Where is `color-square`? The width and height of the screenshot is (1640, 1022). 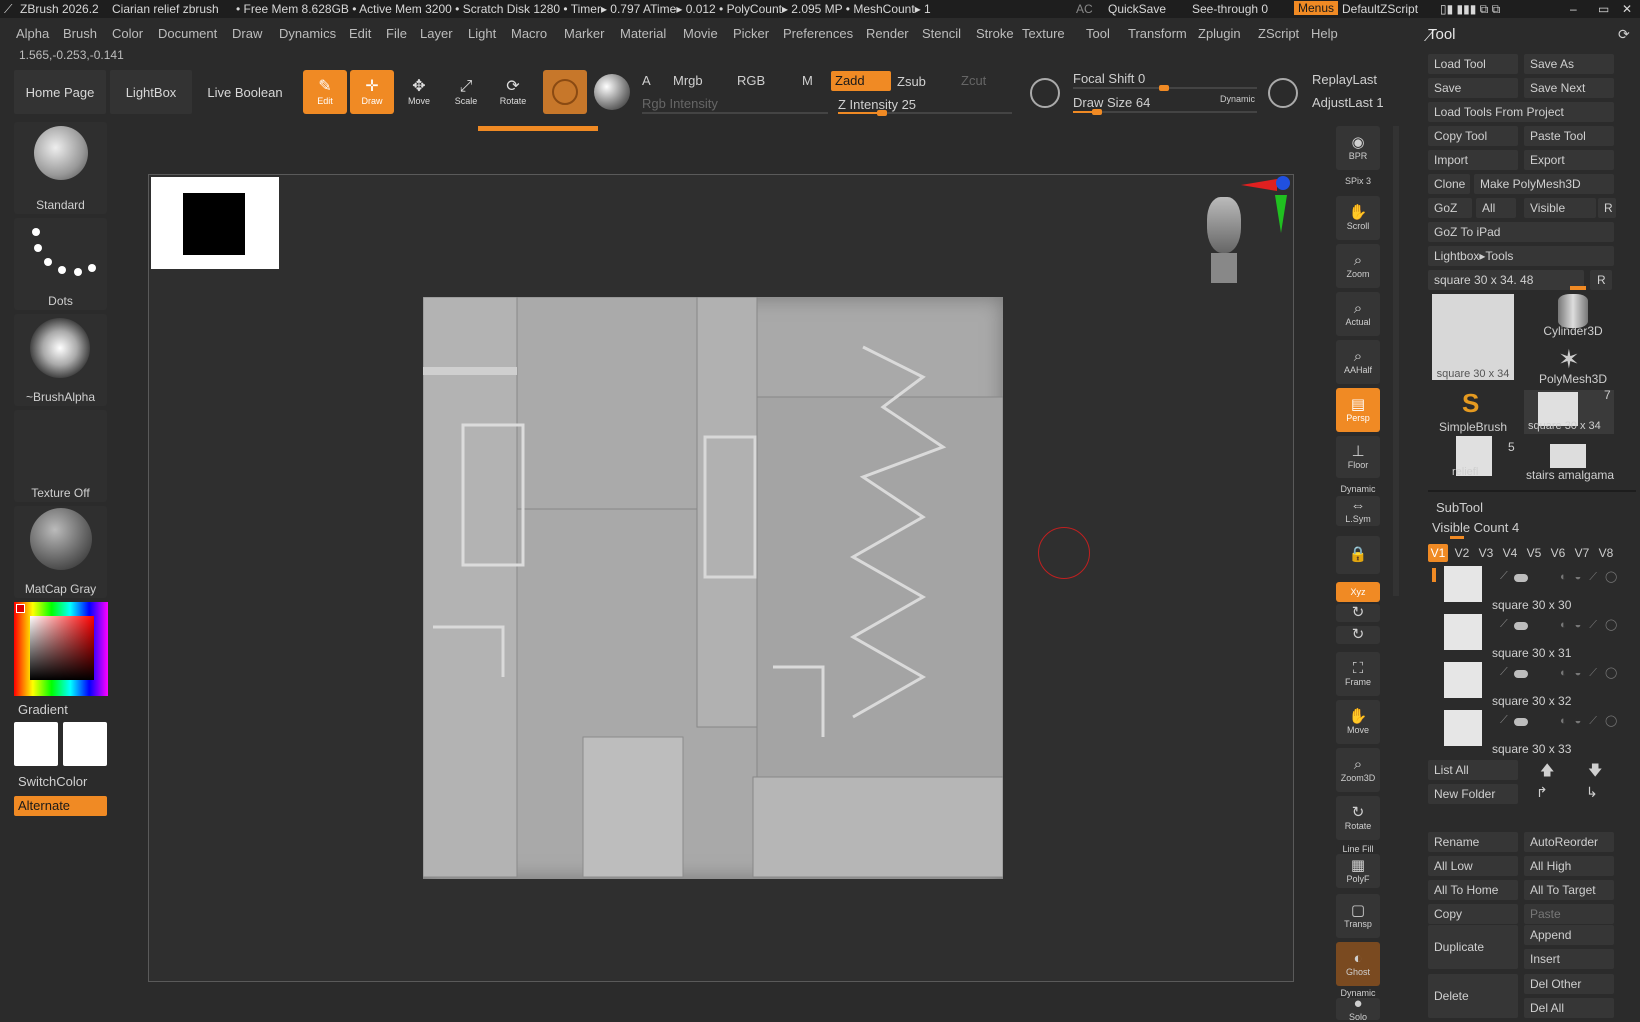
color-square is located at coordinates (62, 648).